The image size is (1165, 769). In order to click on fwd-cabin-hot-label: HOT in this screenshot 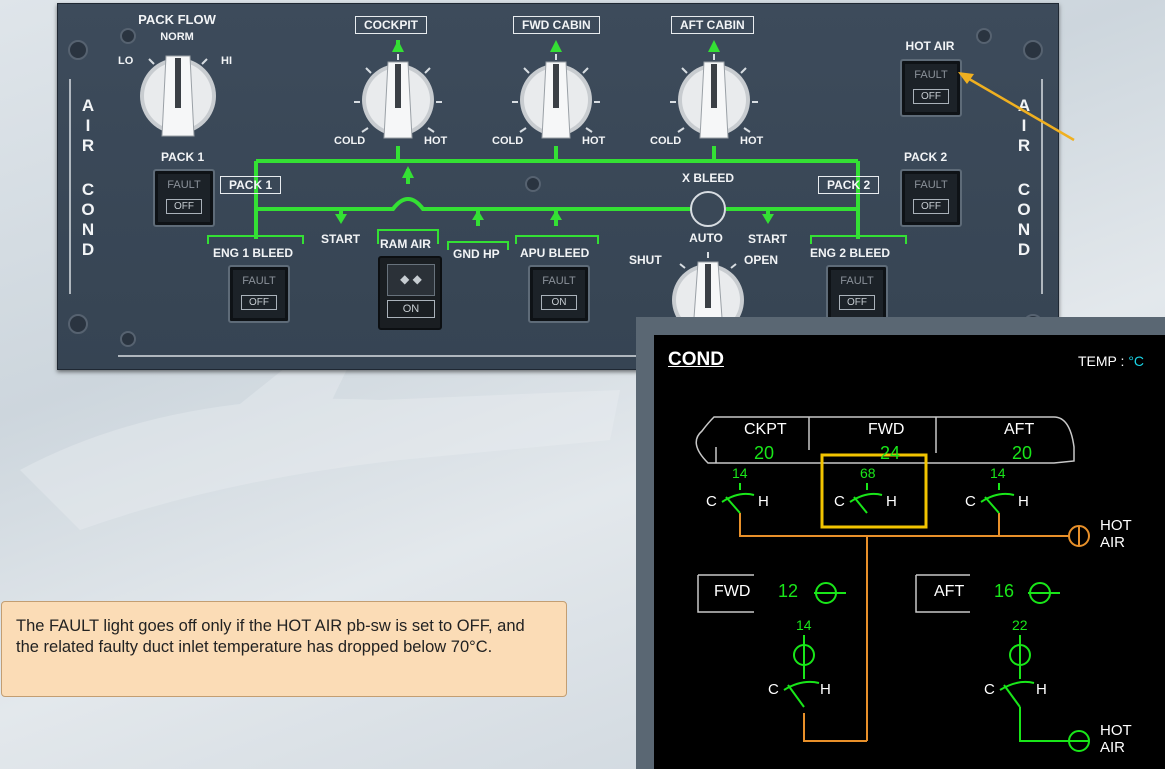, I will do `click(594, 141)`.